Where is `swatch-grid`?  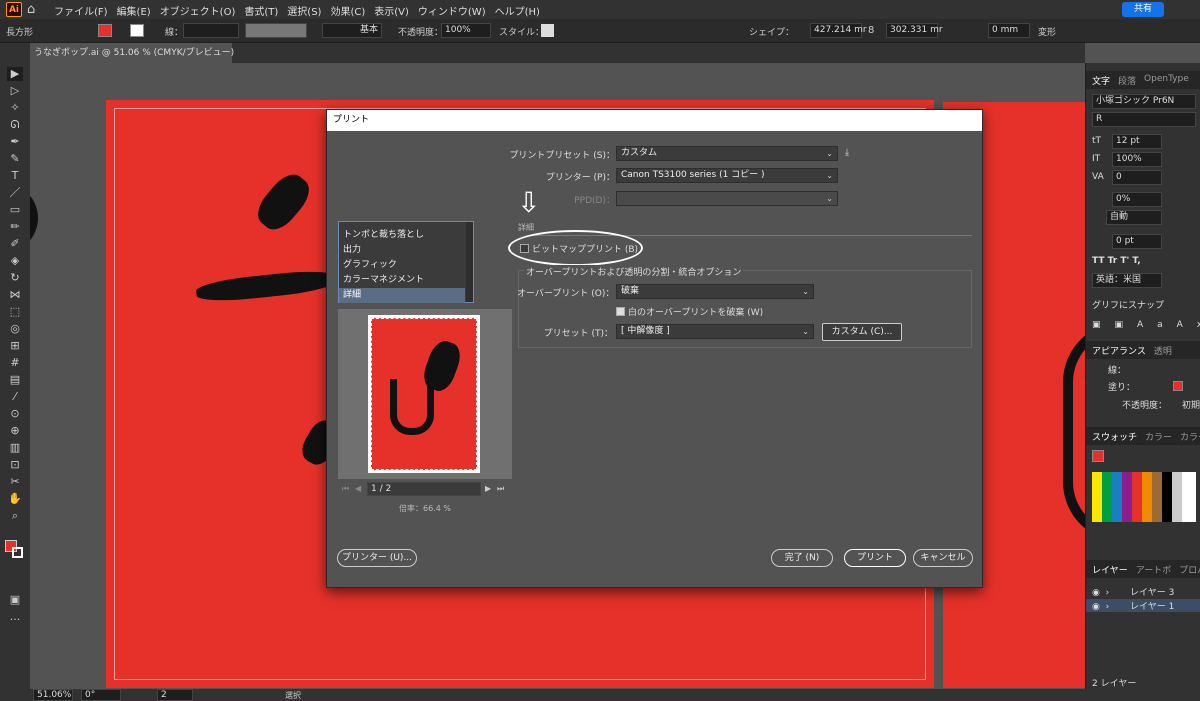
swatch-grid is located at coordinates (1144, 497).